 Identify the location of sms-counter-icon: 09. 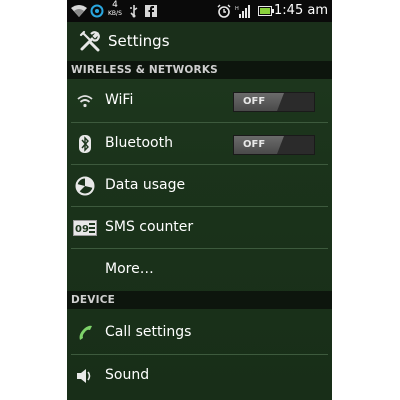
(85, 228).